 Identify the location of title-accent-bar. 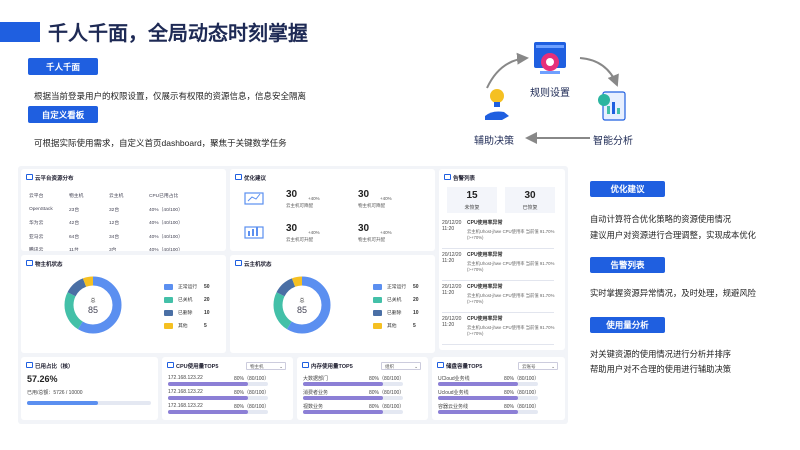
(20, 32).